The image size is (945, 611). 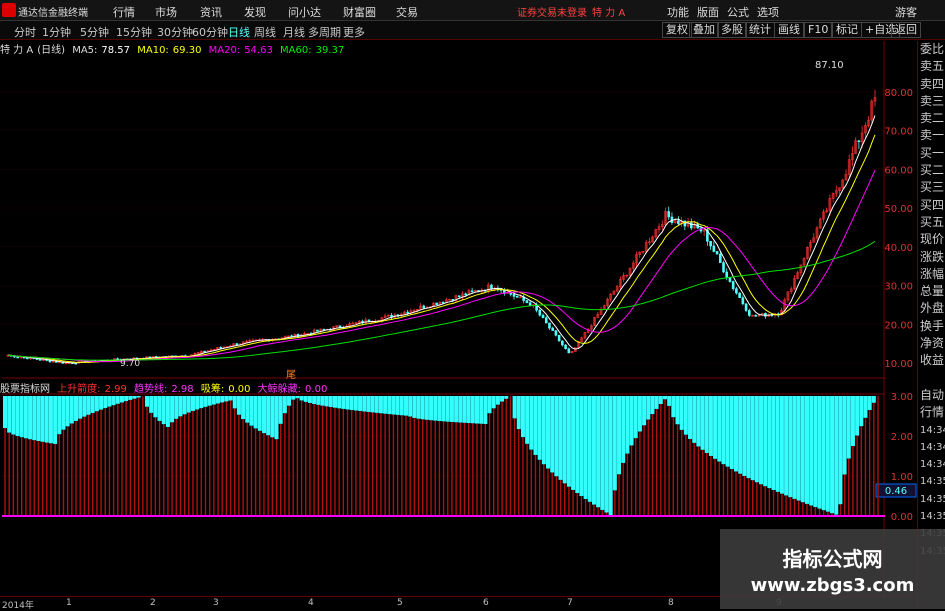 What do you see at coordinates (931, 395) in the screenshot?
I see `quote-panel-item: 自动` at bounding box center [931, 395].